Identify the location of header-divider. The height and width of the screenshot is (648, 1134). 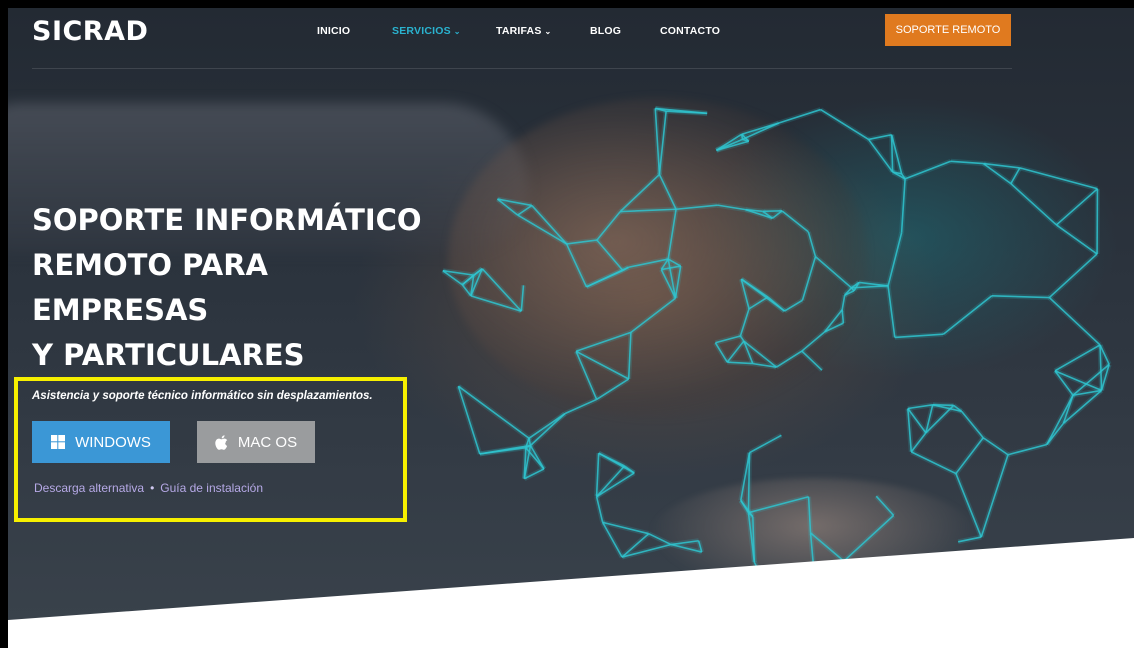
(522, 68).